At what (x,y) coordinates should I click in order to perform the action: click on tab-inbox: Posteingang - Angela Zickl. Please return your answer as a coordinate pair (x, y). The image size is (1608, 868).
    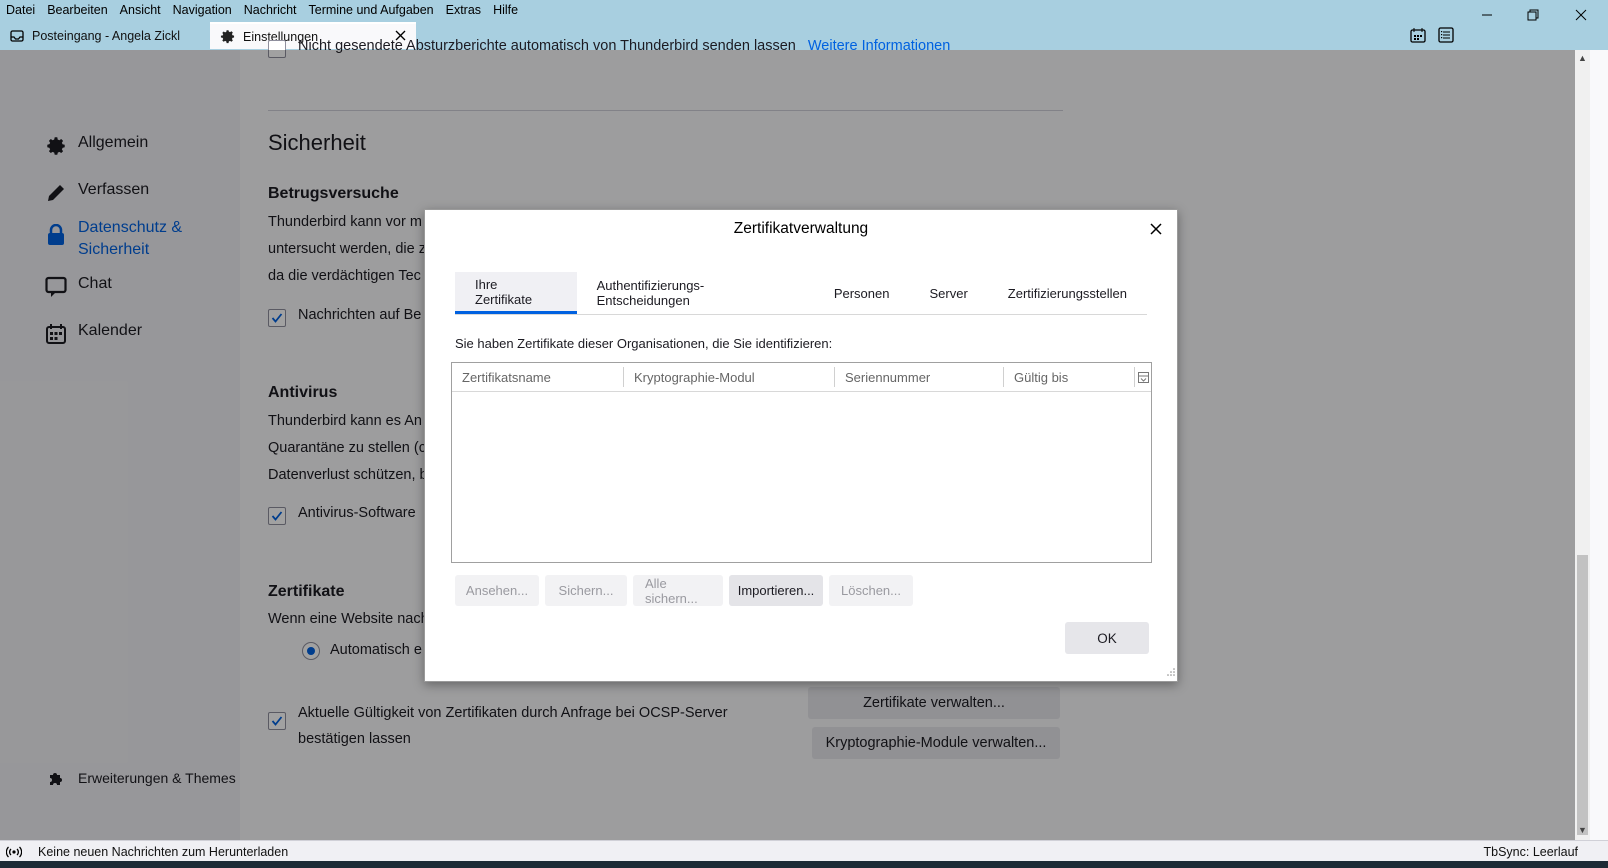
    Looking at the image, I should click on (105, 35).